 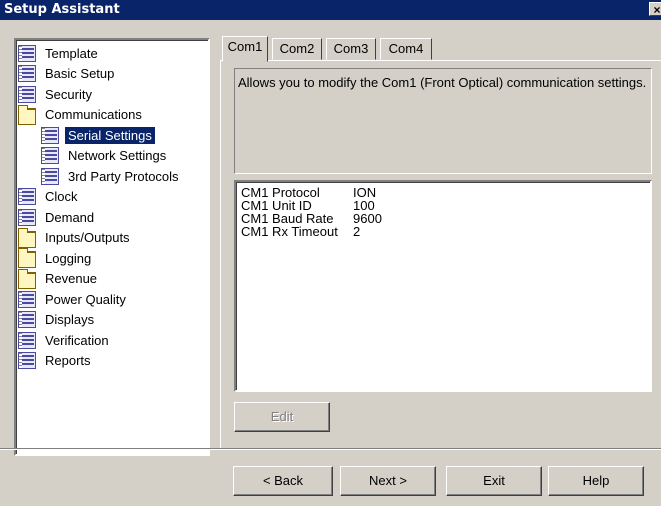 What do you see at coordinates (71, 53) in the screenshot?
I see `tree-item-label: Template` at bounding box center [71, 53].